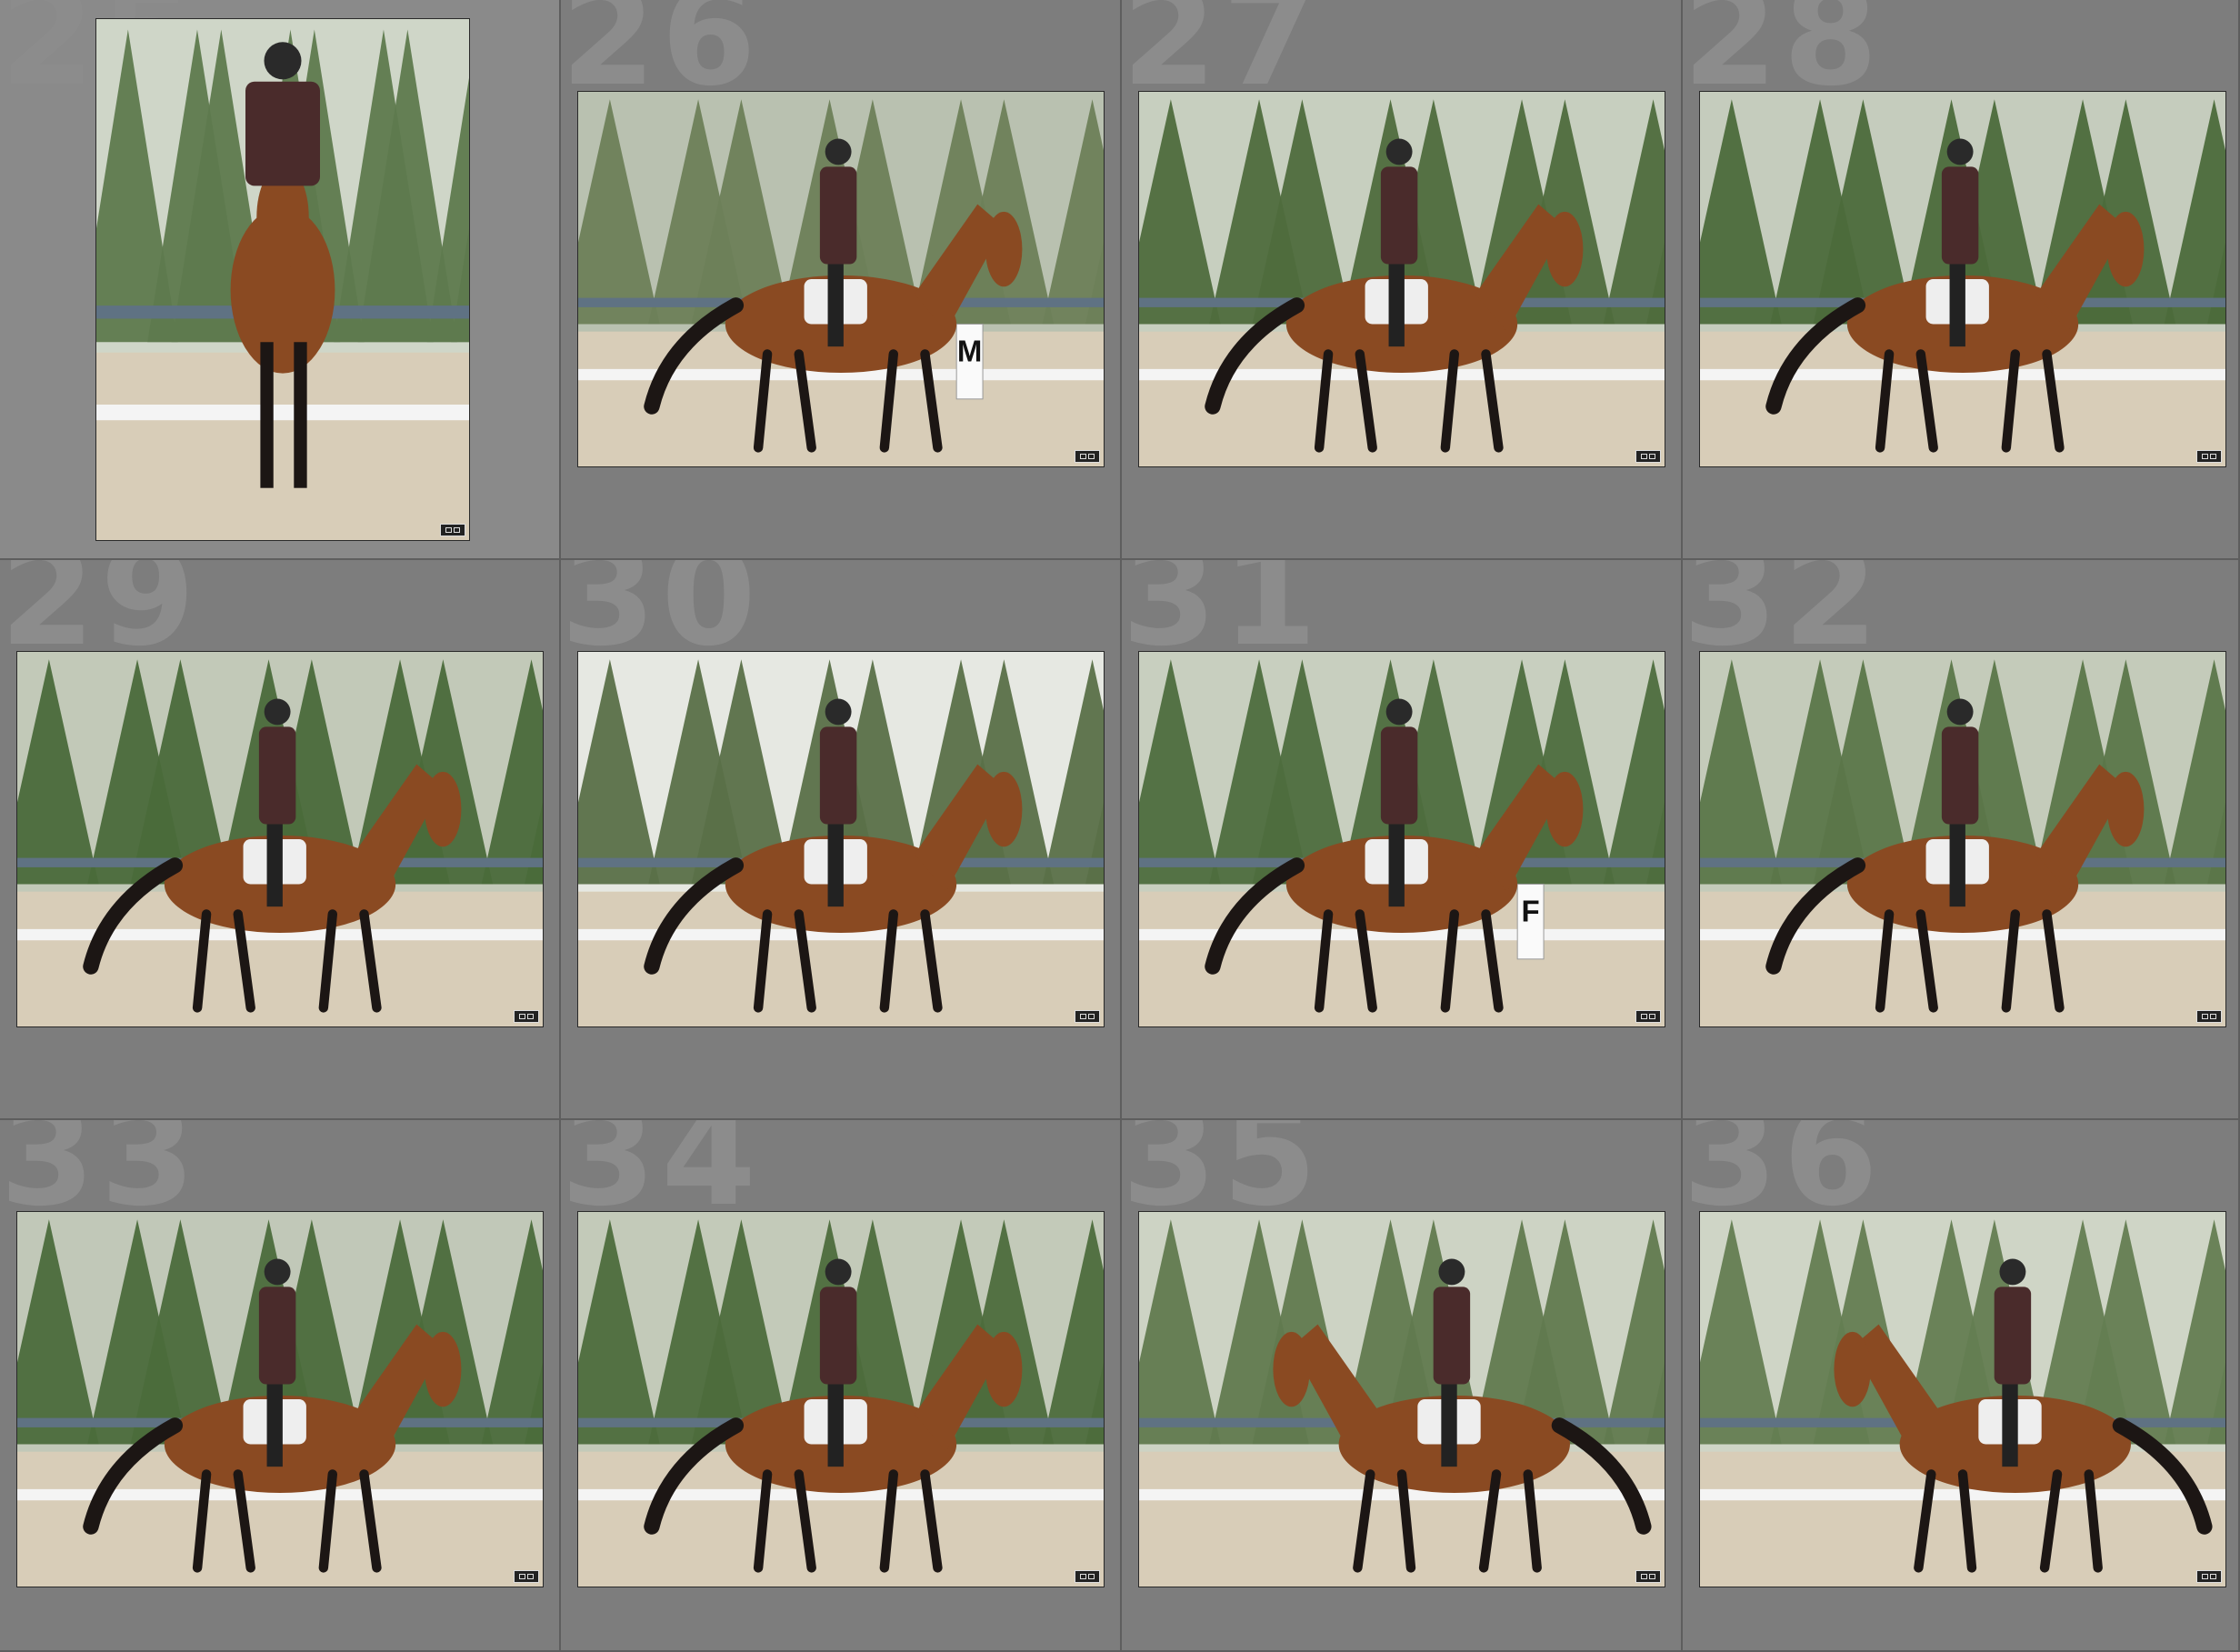 This screenshot has width=2240, height=1652. I want to click on grid-cell: 29, so click(280, 840).